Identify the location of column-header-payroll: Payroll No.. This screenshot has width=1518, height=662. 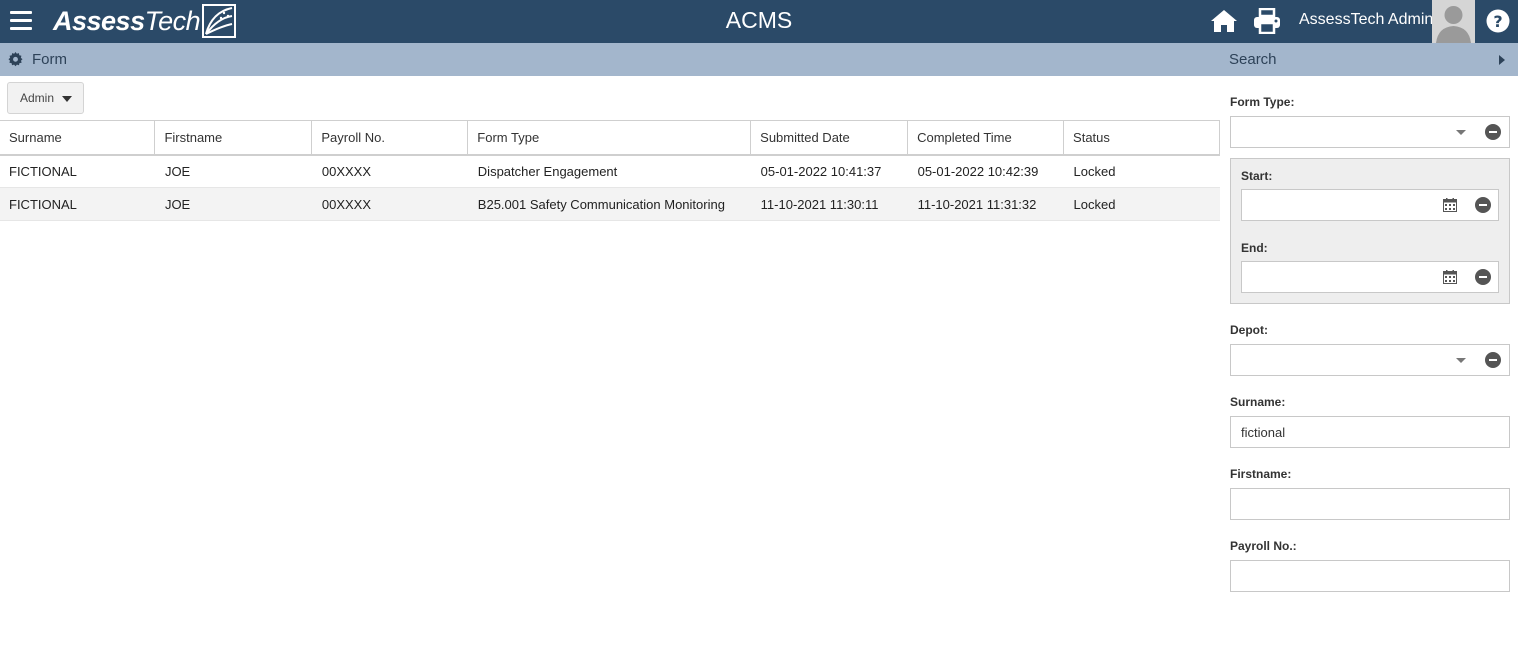
(390, 138).